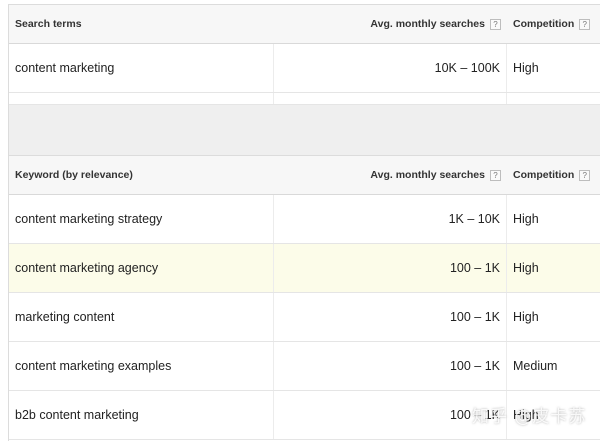 The width and height of the screenshot is (600, 441). What do you see at coordinates (141, 415) in the screenshot?
I see `keyword-cell: b2b content marketing` at bounding box center [141, 415].